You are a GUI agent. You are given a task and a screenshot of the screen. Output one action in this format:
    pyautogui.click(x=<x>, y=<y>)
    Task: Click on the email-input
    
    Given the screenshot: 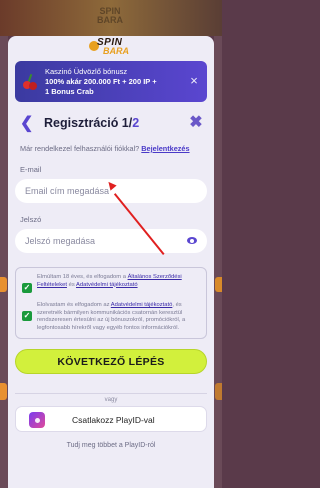 What is the action you would take?
    pyautogui.click(x=100, y=191)
    